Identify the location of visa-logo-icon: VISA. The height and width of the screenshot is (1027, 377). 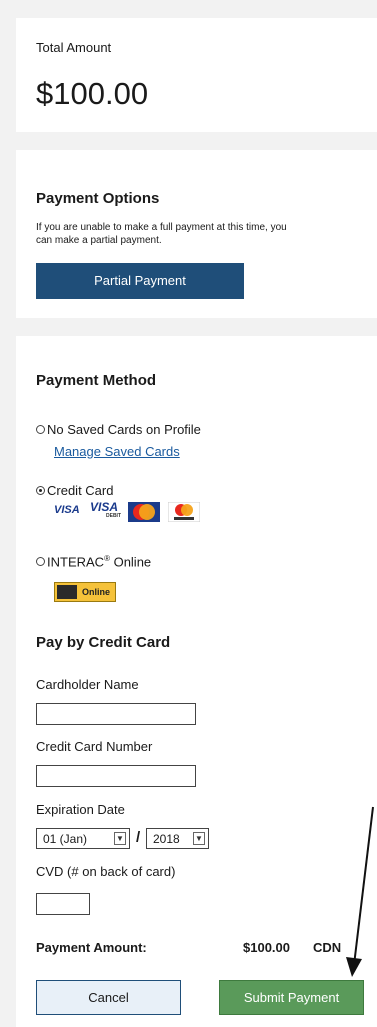
(67, 512).